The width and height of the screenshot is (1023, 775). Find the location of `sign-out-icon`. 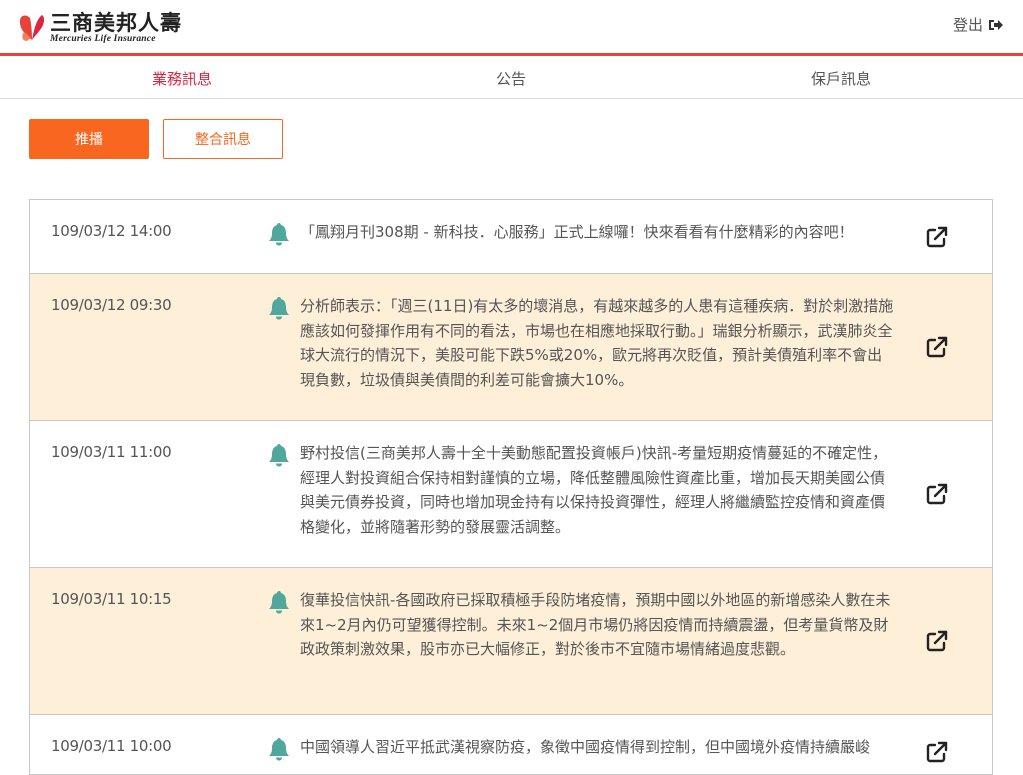

sign-out-icon is located at coordinates (996, 24).